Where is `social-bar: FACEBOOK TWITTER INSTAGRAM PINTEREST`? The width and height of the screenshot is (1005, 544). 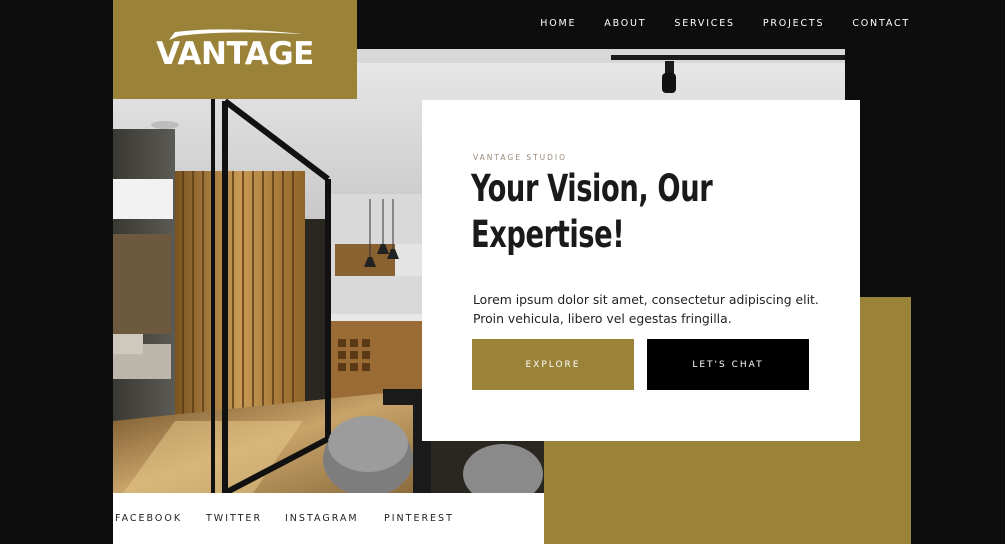 social-bar: FACEBOOK TWITTER INSTAGRAM PINTEREST is located at coordinates (328, 518).